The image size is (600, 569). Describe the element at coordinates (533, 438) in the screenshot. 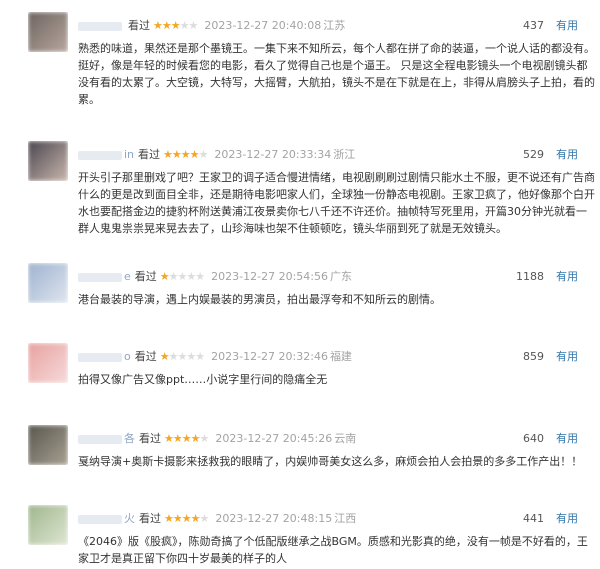

I see `useful-count: 640` at that location.